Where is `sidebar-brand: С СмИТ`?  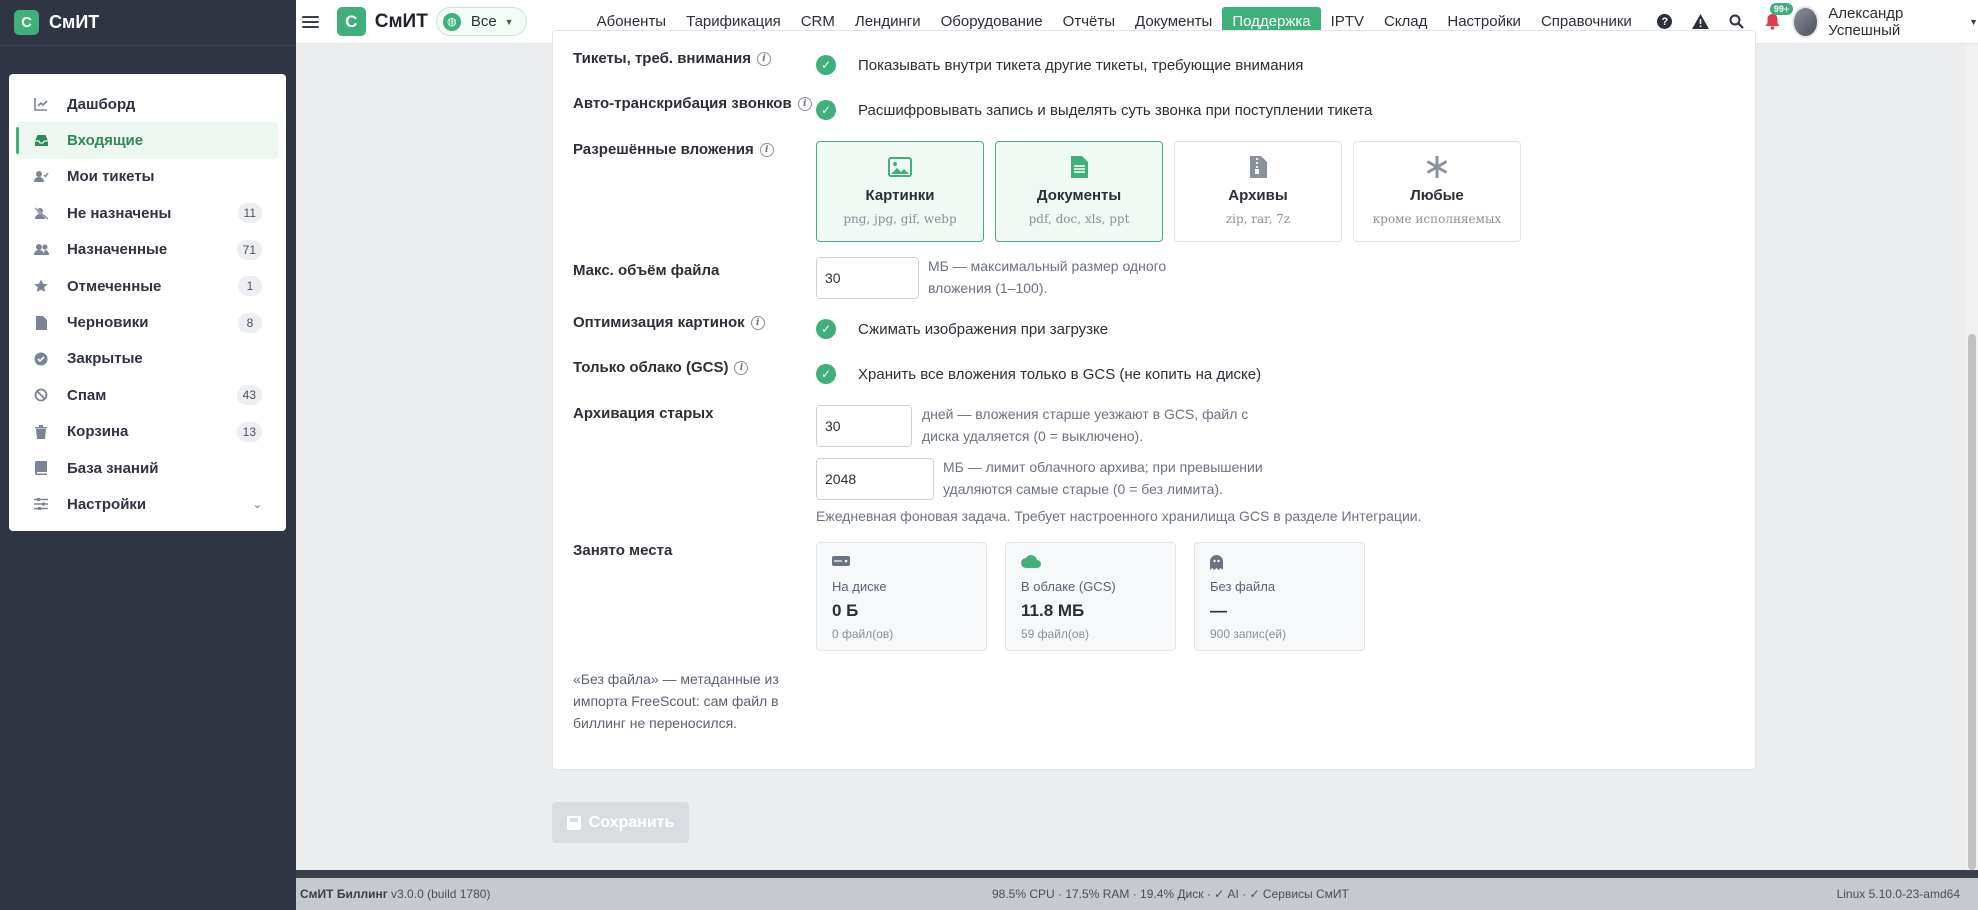 sidebar-brand: С СмИТ is located at coordinates (148, 23).